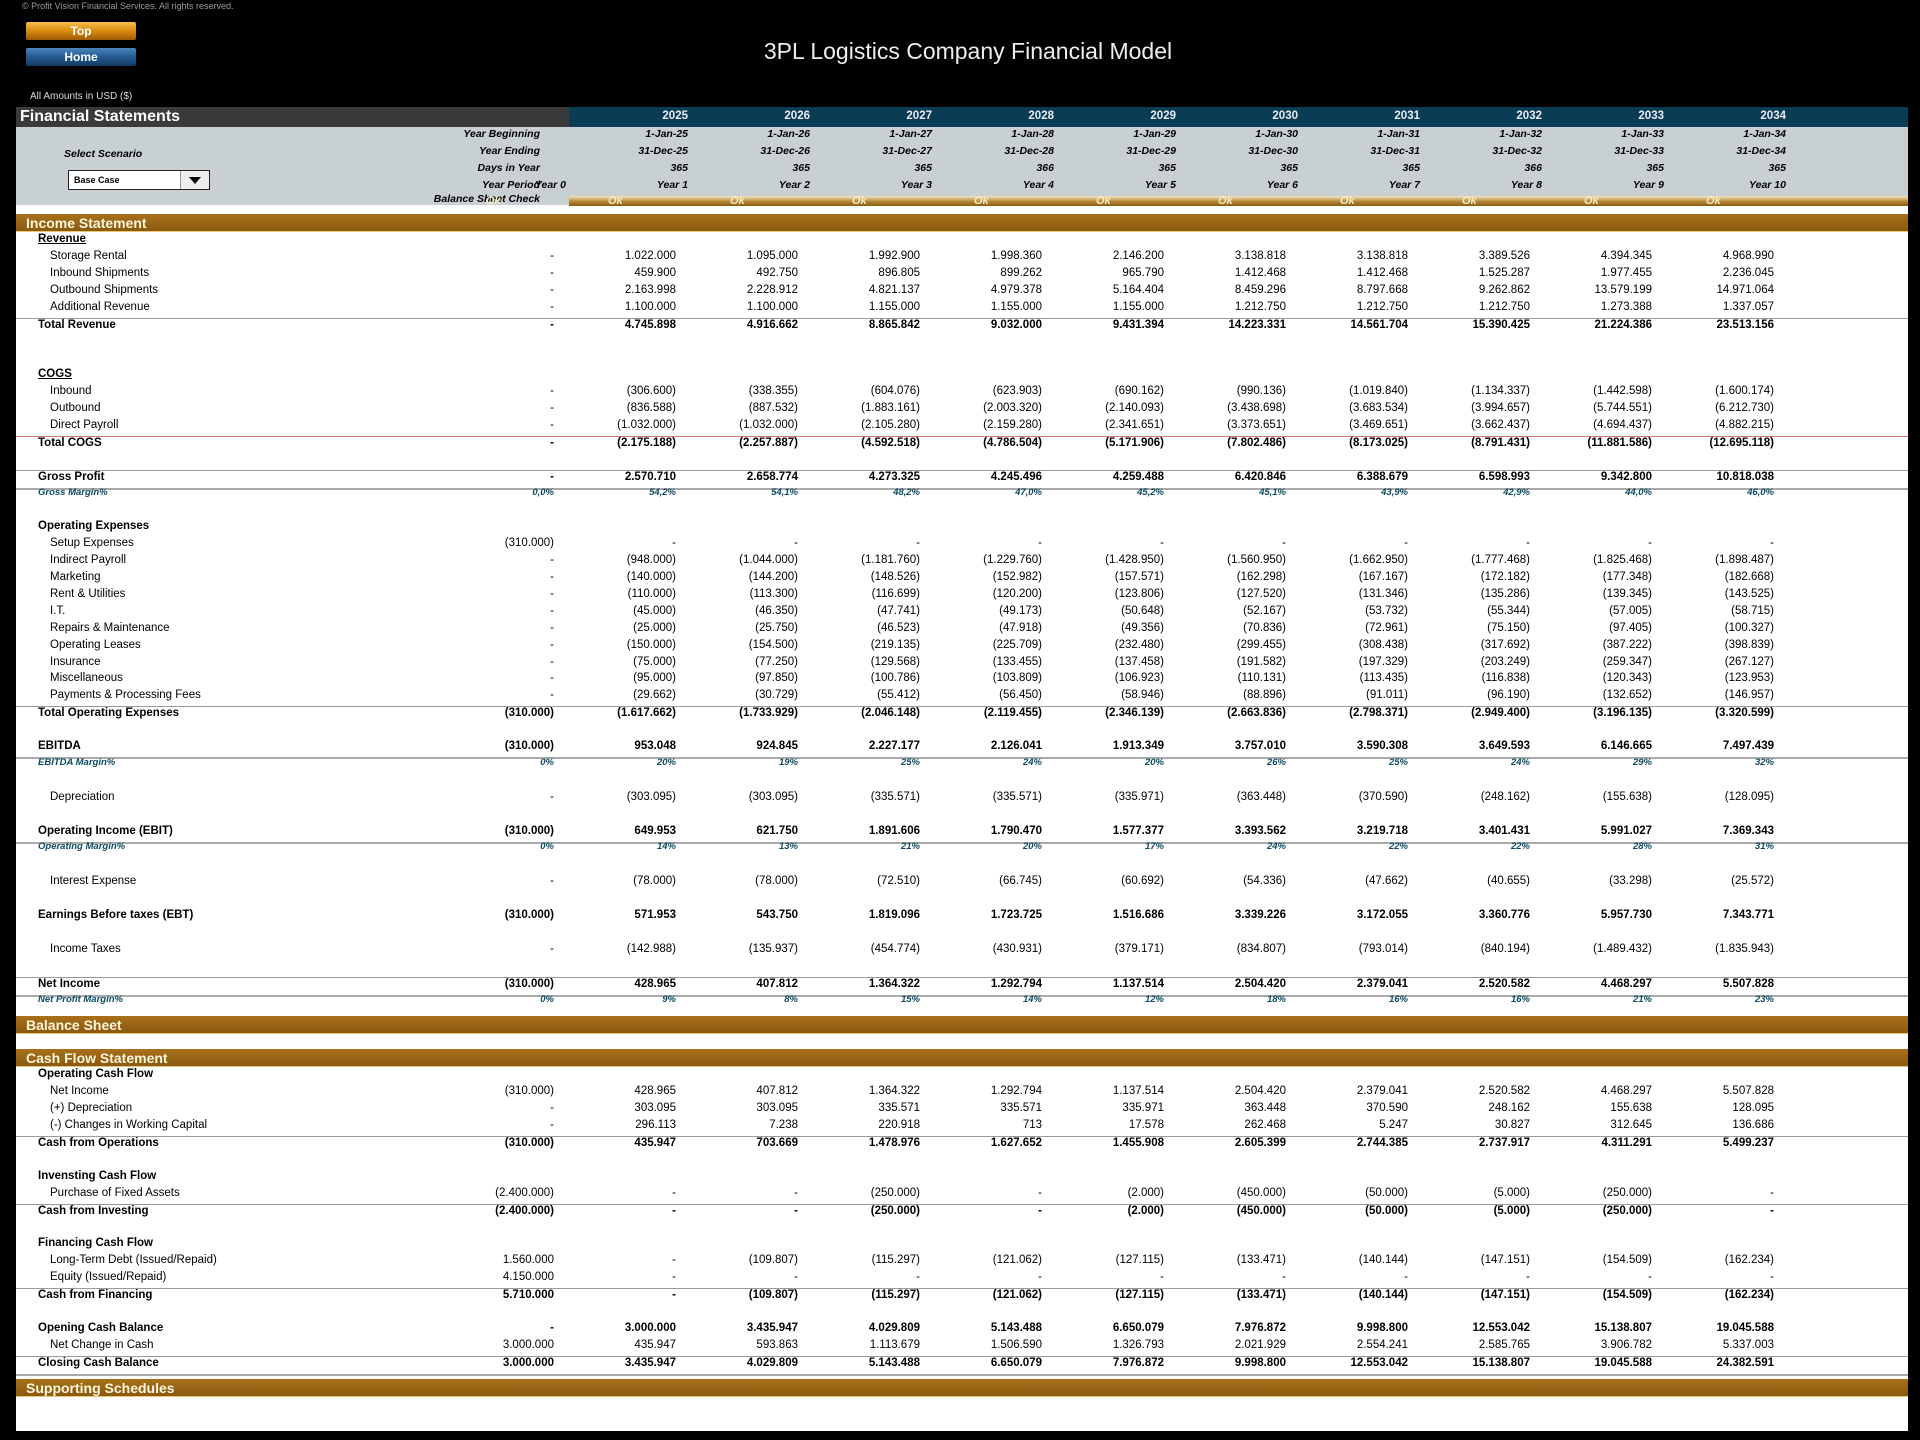  I want to click on value-cell: 25%, so click(1398, 762).